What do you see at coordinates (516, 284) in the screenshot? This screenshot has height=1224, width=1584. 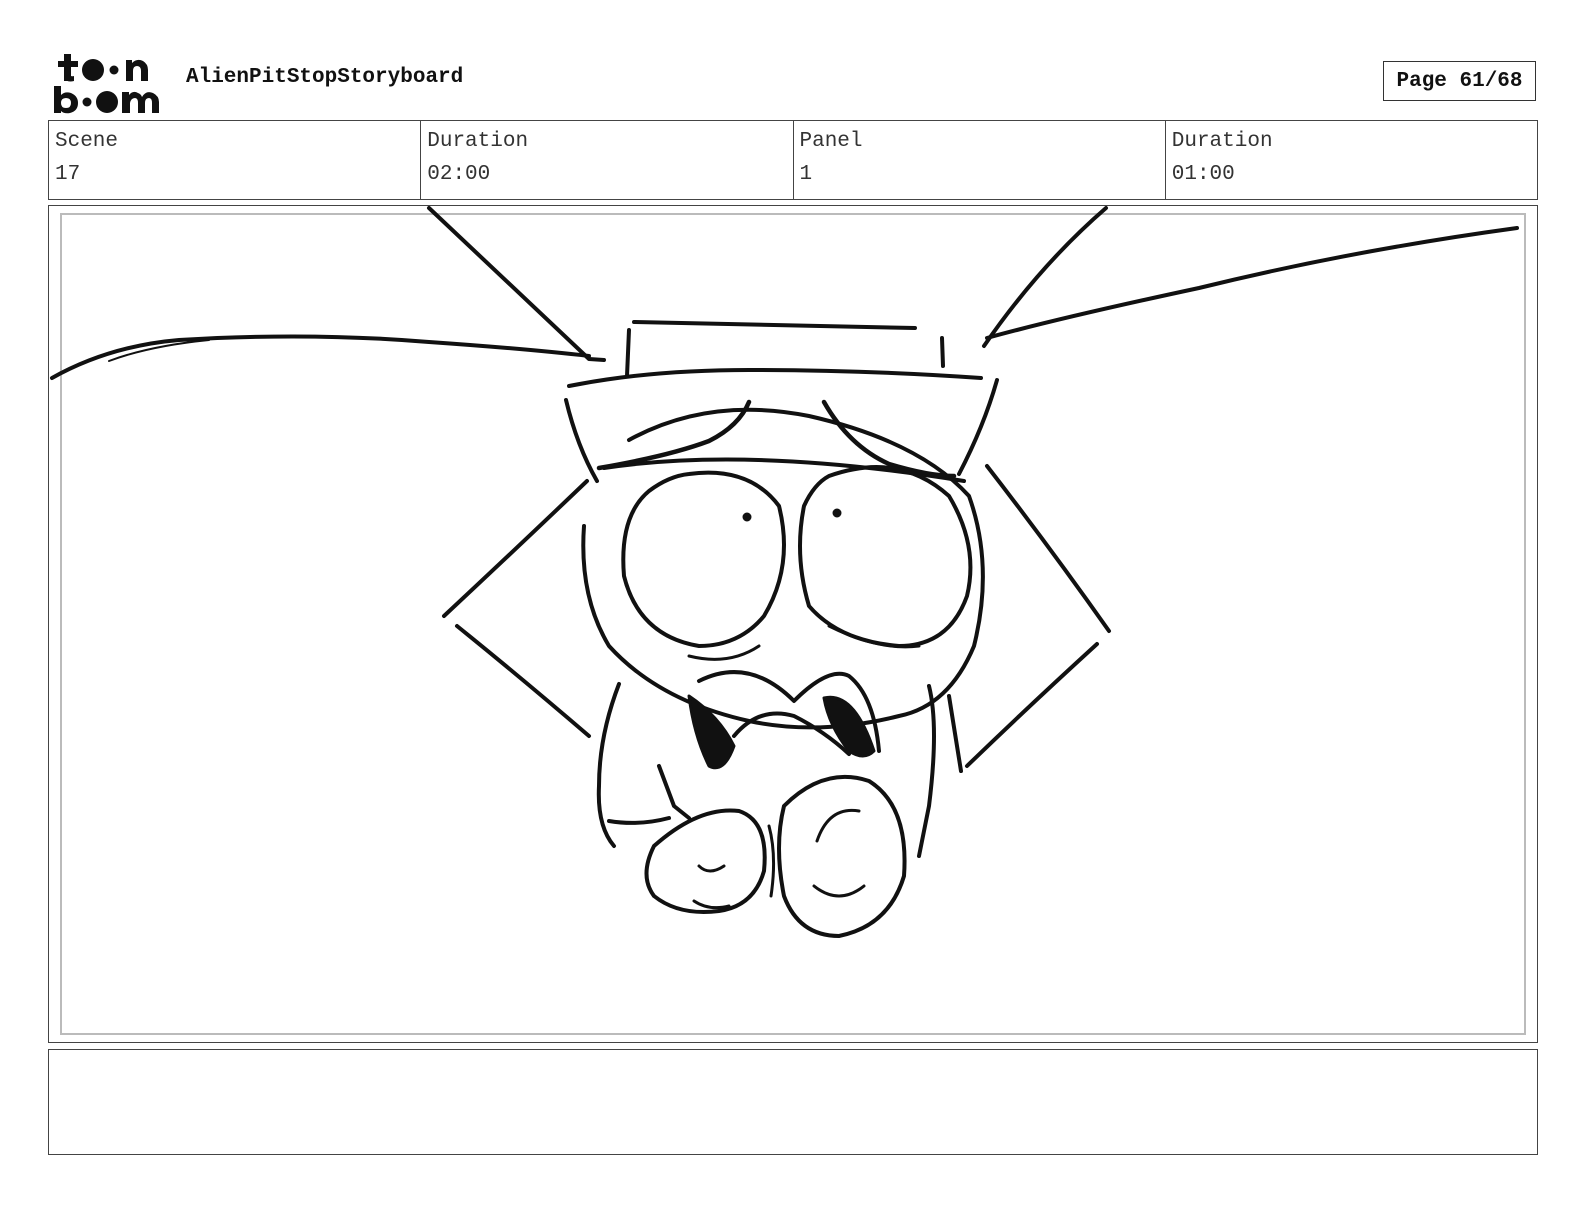 I see `sketch-left-diagonal` at bounding box center [516, 284].